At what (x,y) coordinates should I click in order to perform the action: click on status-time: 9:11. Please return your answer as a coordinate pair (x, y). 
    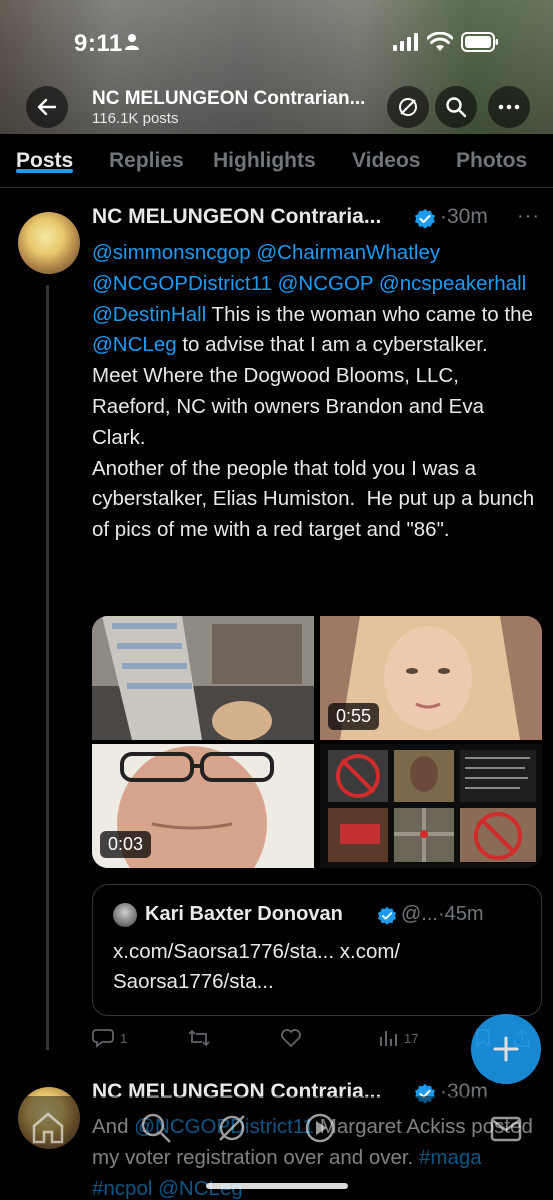
    Looking at the image, I should click on (98, 43).